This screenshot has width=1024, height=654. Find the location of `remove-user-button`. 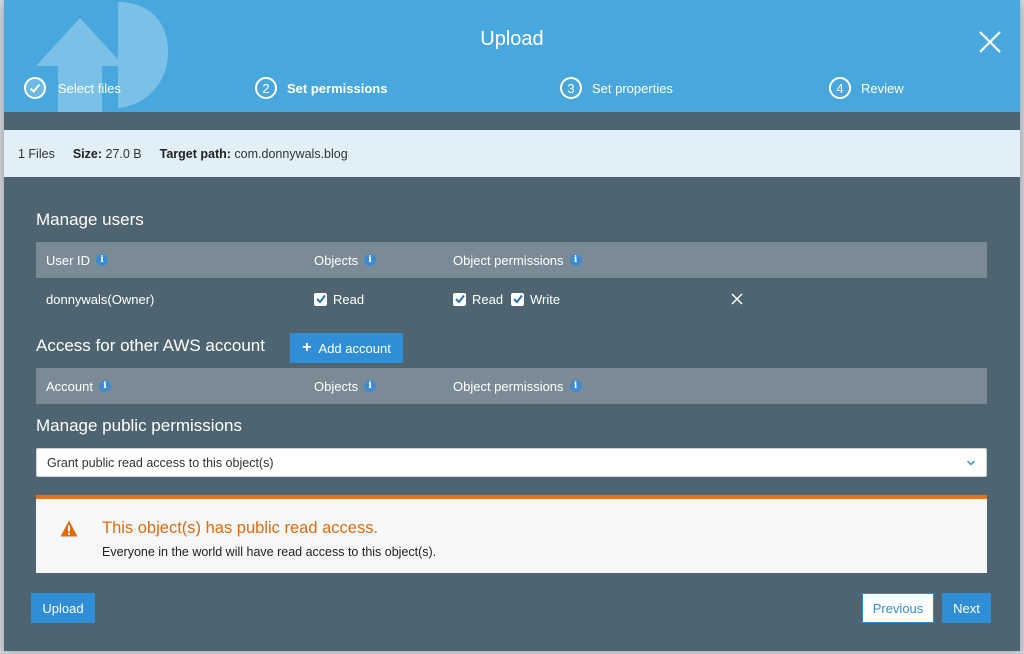

remove-user-button is located at coordinates (737, 299).